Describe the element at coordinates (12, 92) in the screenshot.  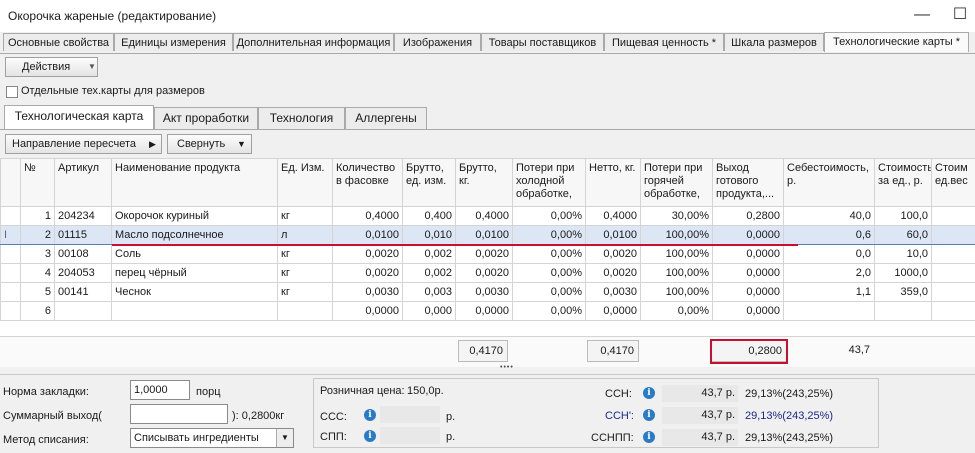
I see `separate-cards-checkbox` at that location.